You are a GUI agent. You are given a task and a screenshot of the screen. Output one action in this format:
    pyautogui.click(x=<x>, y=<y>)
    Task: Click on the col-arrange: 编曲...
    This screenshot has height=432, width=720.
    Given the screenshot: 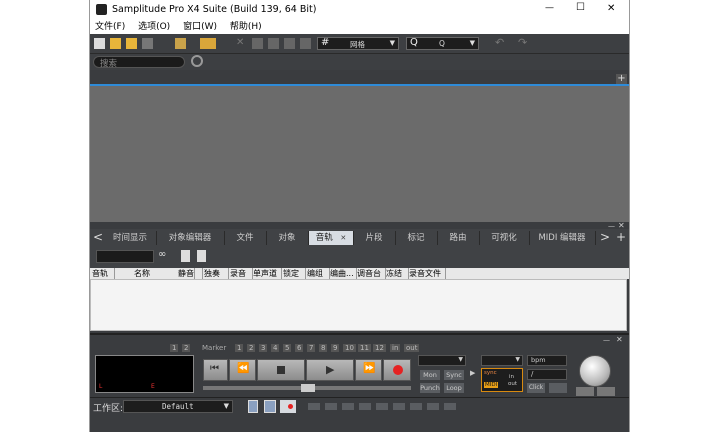 What is the action you would take?
    pyautogui.click(x=343, y=273)
    